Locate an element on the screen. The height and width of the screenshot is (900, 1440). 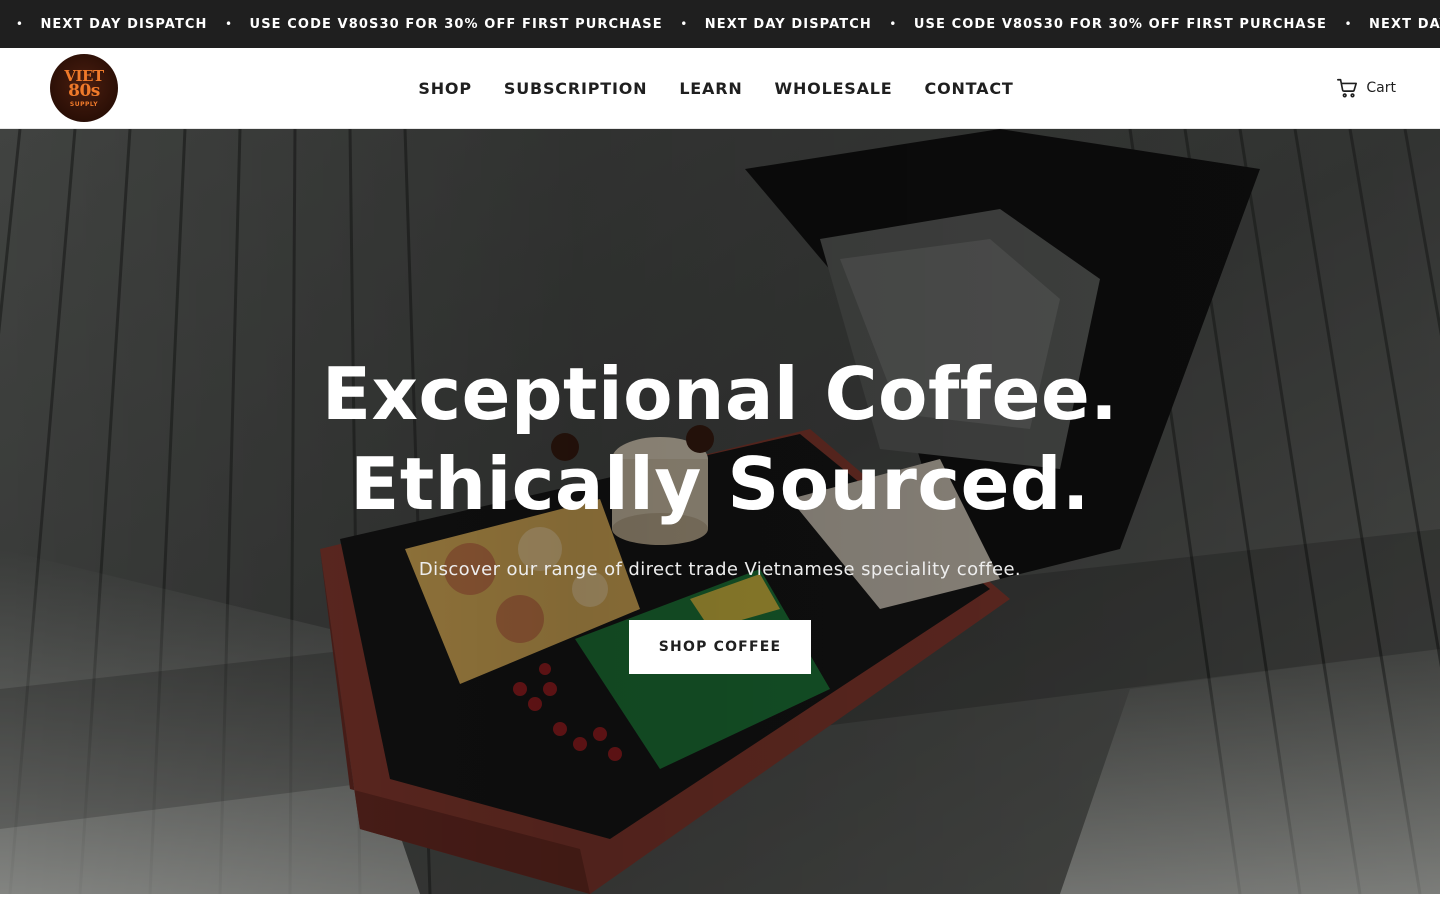
page-bottom-strip is located at coordinates (720, 897).